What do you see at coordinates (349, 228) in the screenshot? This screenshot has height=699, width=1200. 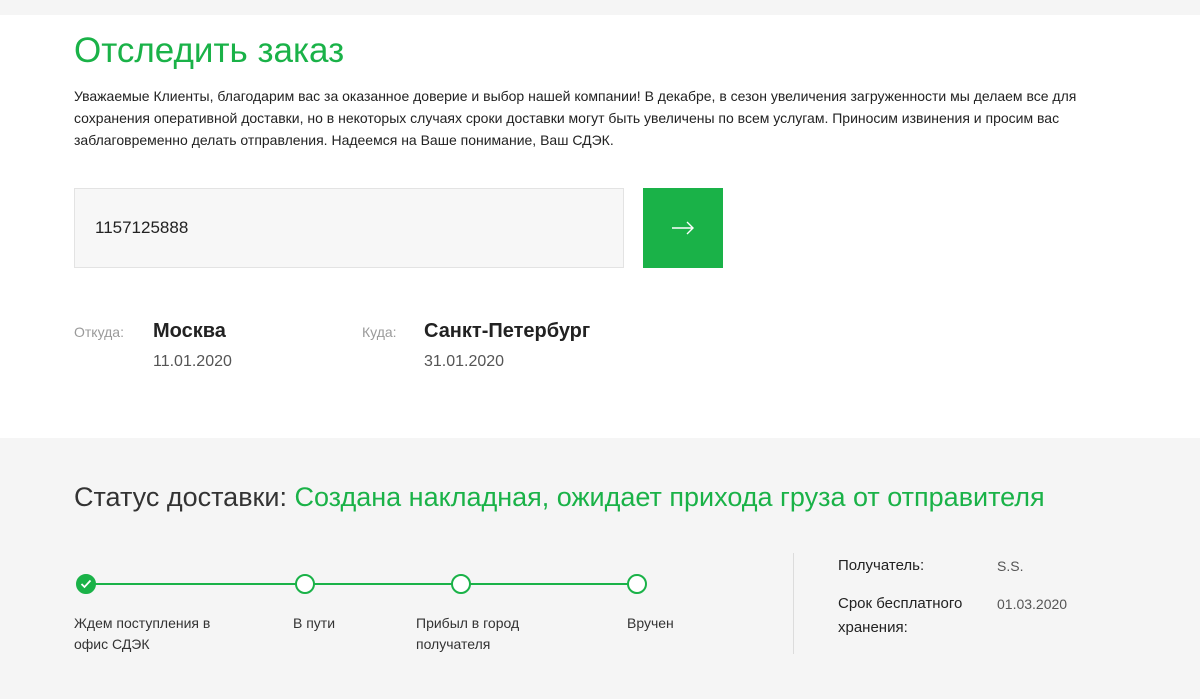 I see `tracking-number-input` at bounding box center [349, 228].